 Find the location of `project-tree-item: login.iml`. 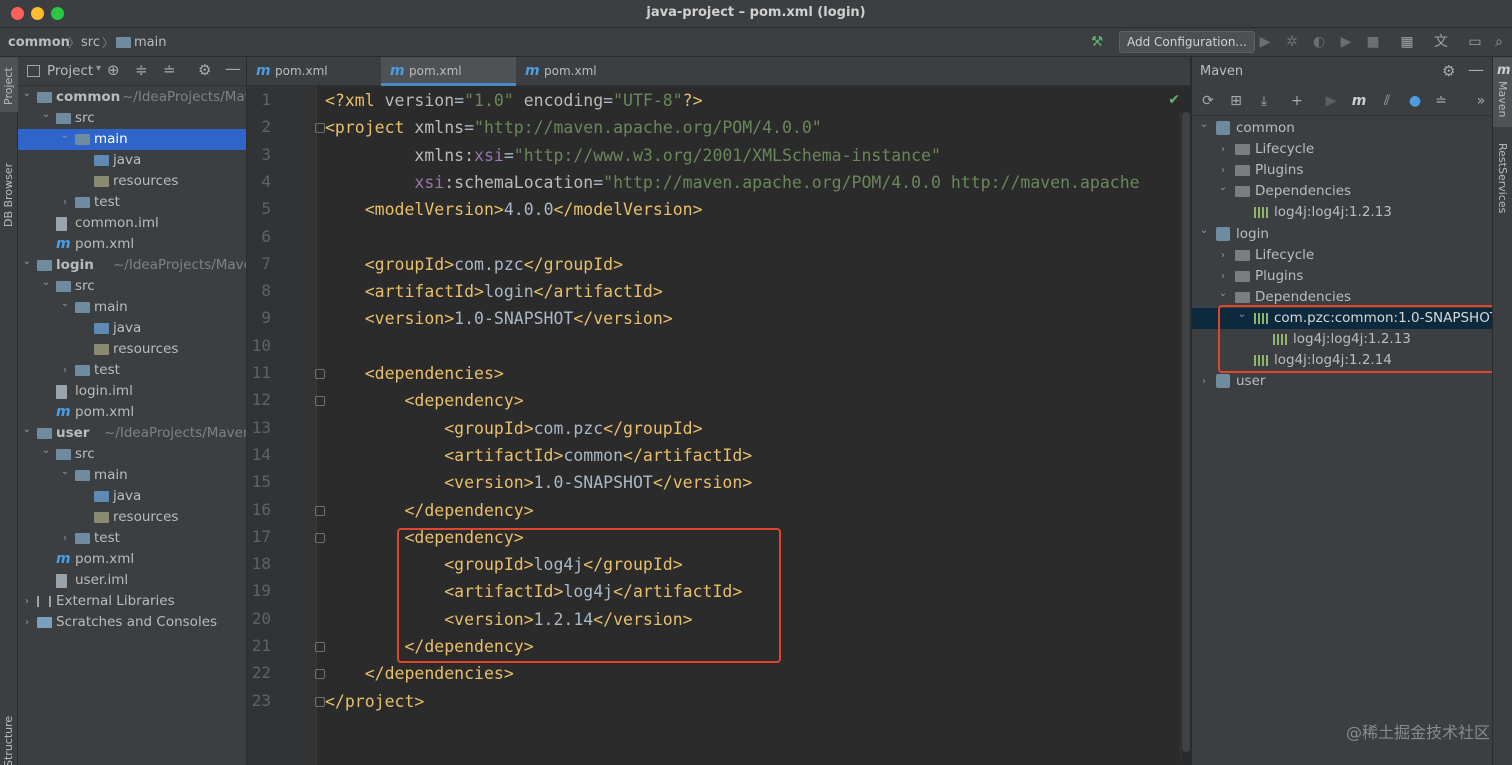

project-tree-item: login.iml is located at coordinates (132, 391).